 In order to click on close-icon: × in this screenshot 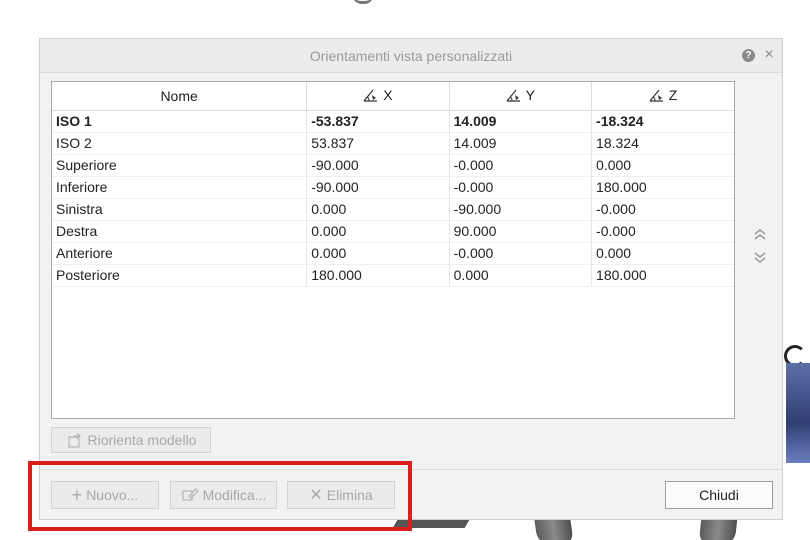, I will do `click(769, 55)`.